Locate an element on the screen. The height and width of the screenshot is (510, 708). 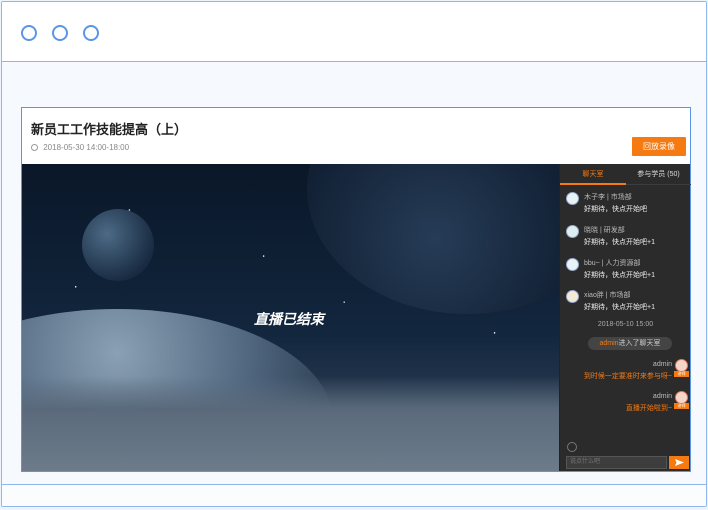
join-notice: admin进入了聊天室 is located at coordinates (630, 343).